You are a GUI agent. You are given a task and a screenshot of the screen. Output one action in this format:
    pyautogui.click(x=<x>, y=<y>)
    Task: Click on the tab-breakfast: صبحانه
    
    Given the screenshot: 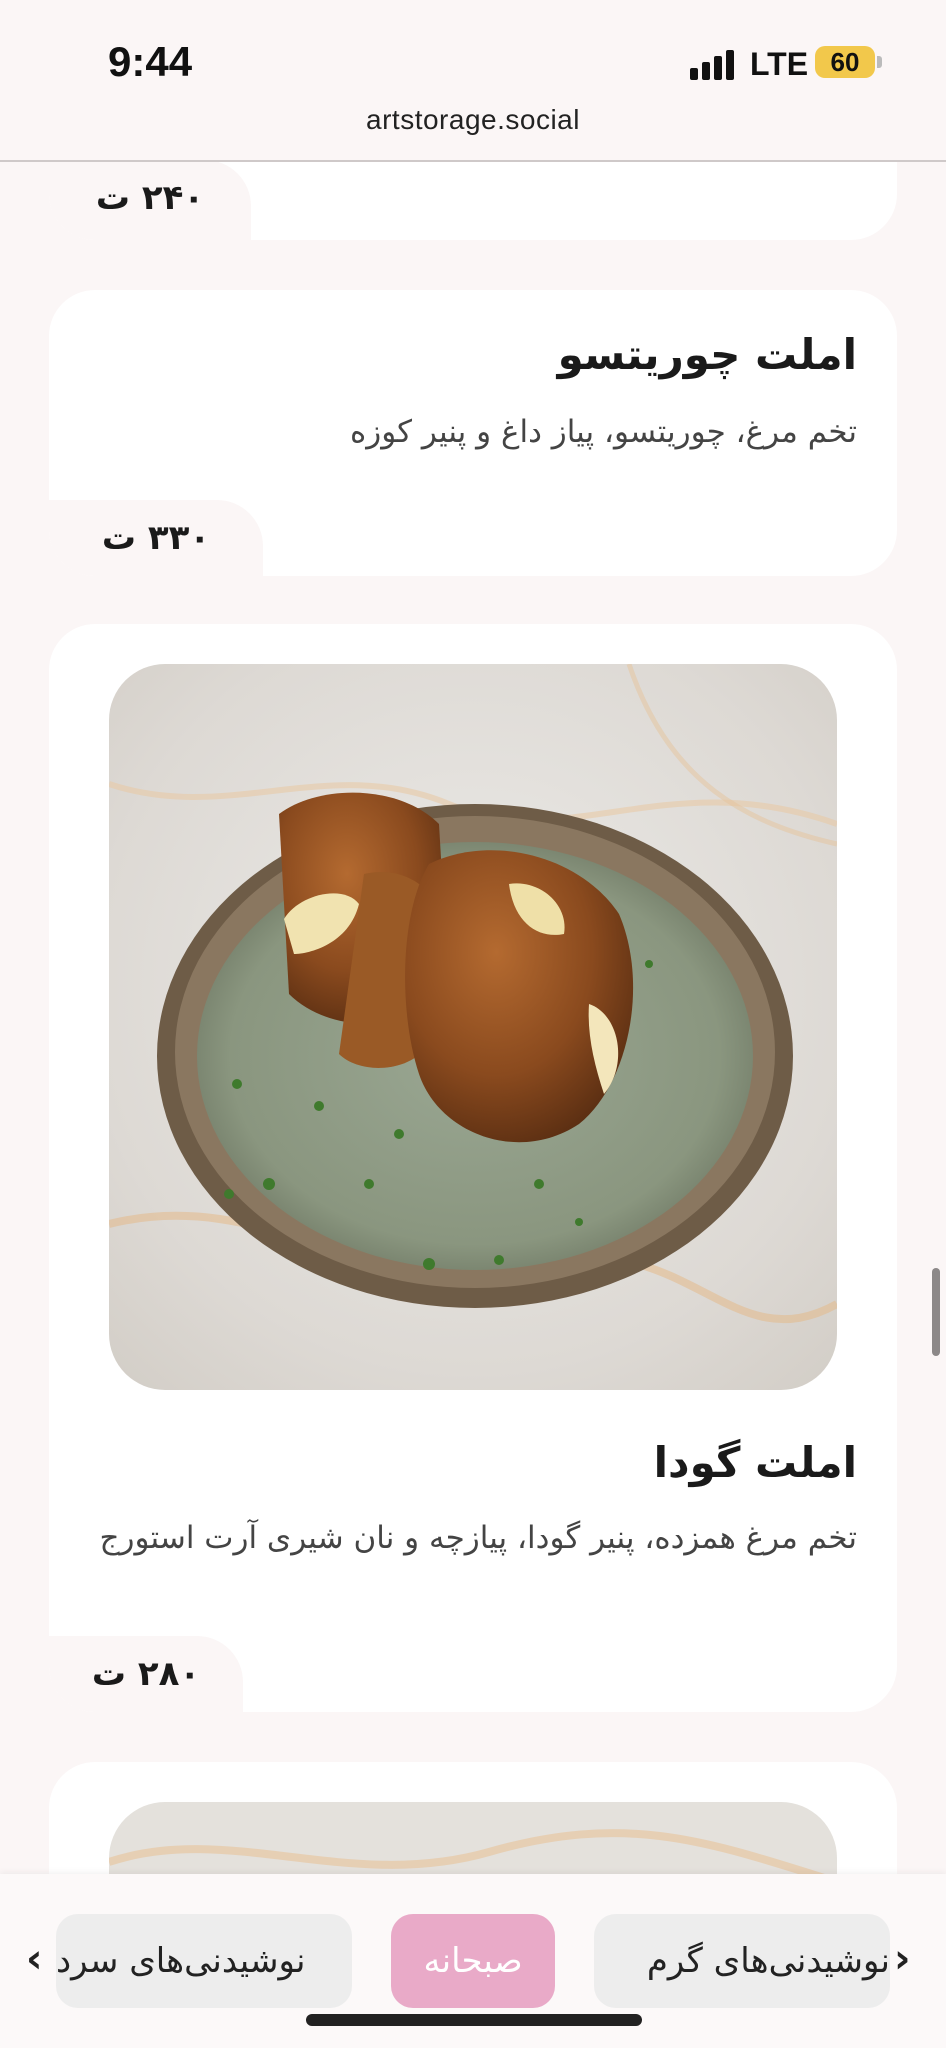 What is the action you would take?
    pyautogui.click(x=473, y=1961)
    